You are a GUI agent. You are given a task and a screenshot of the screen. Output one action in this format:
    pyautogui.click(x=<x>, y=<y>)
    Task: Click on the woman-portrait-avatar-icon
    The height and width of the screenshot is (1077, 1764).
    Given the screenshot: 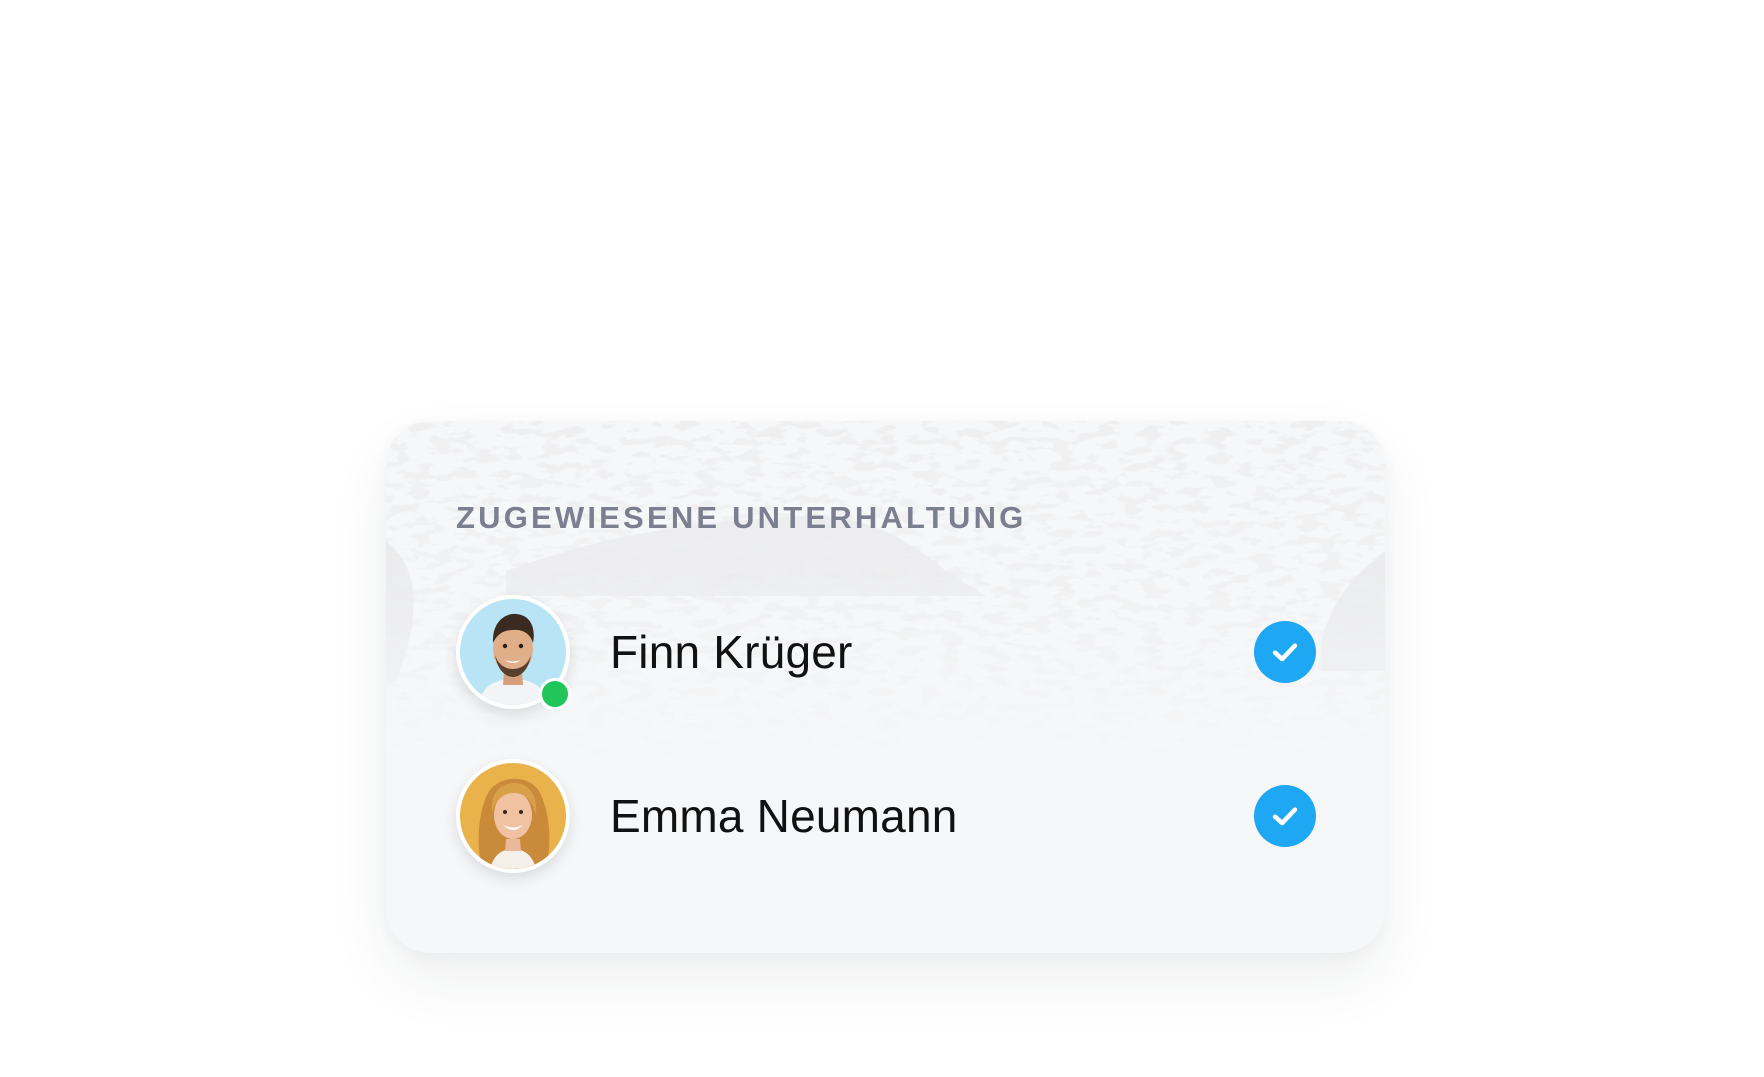 What is the action you would take?
    pyautogui.click(x=513, y=816)
    